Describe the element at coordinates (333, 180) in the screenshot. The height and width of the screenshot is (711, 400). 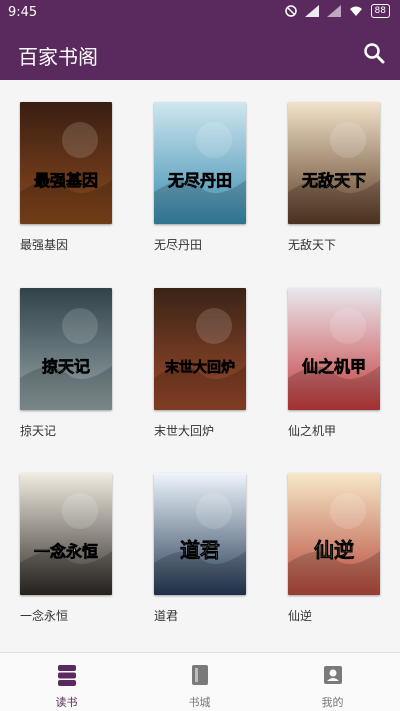
I see `cover-title: 无敌天下` at that location.